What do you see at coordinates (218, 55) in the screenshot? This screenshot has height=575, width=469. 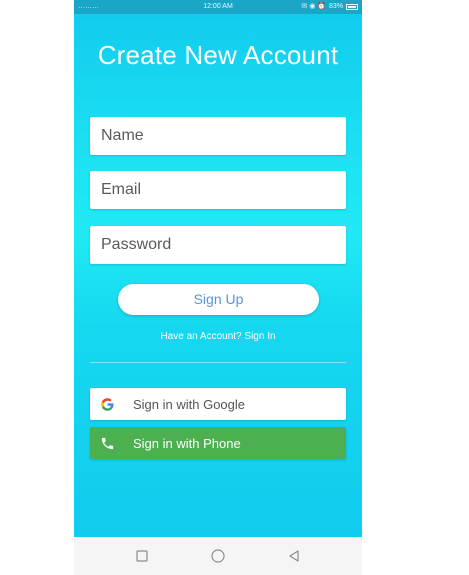 I see `page-title: Create New Account` at bounding box center [218, 55].